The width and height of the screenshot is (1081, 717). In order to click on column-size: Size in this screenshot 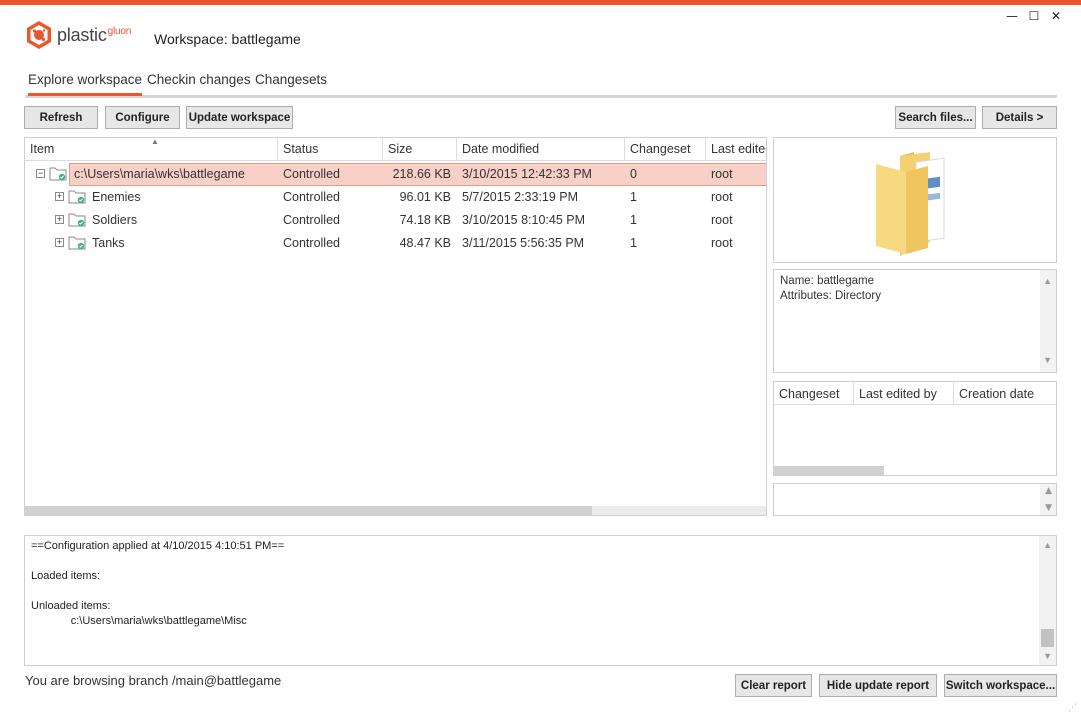, I will do `click(420, 149)`.